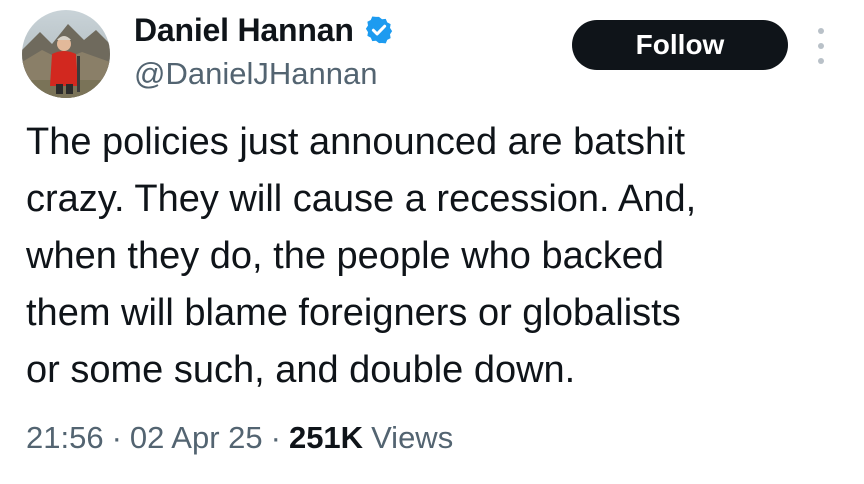 The width and height of the screenshot is (864, 484). I want to click on author-name-row: Daniel Hannan, so click(264, 30).